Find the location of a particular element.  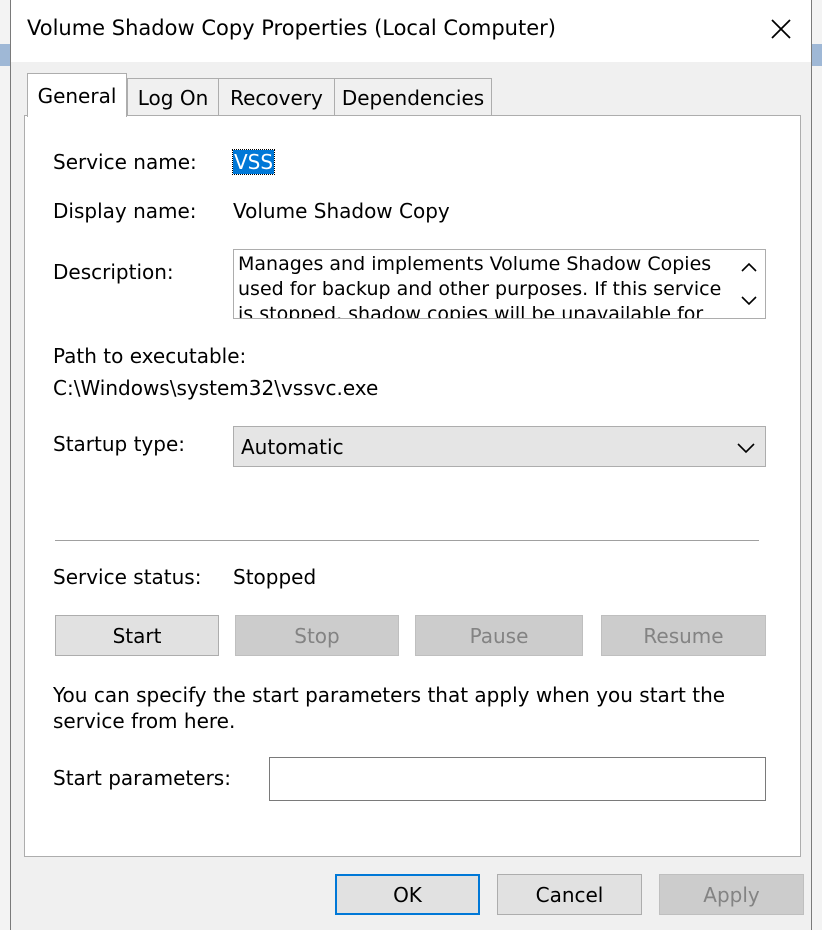

background-window-left is located at coordinates (5, 465).